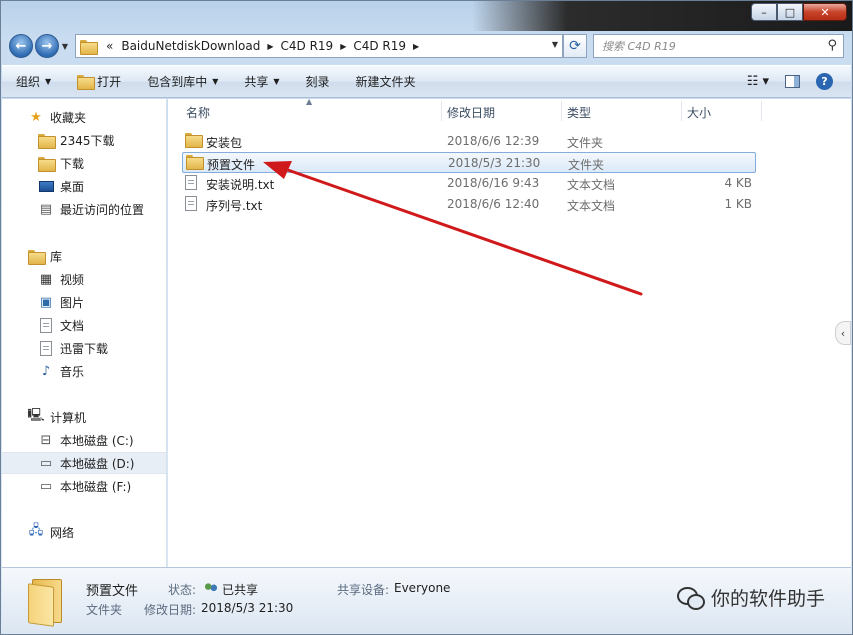 This screenshot has height=635, width=853. I want to click on file-size: 4 KB, so click(738, 183).